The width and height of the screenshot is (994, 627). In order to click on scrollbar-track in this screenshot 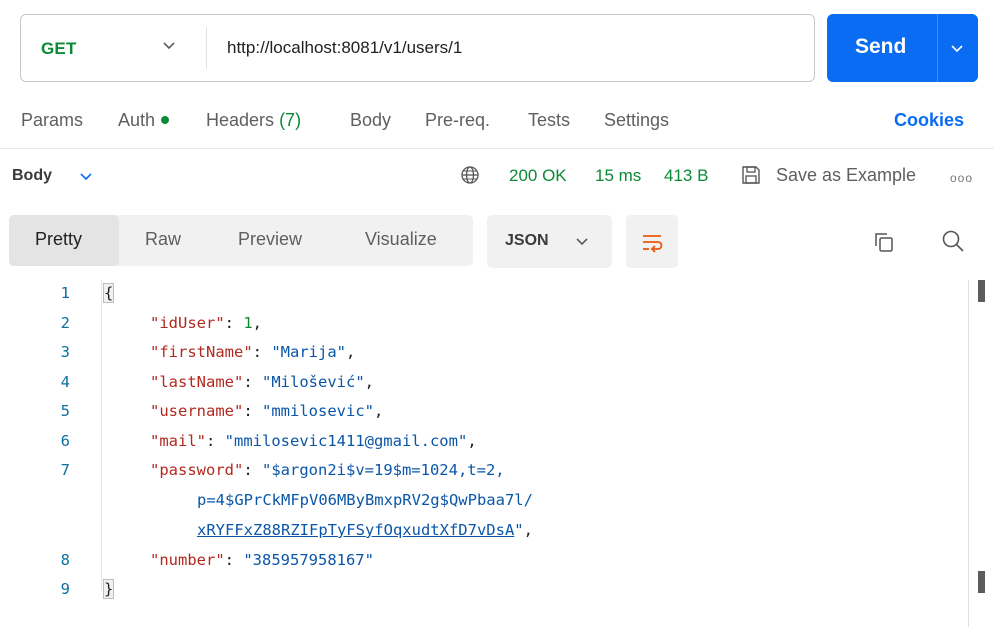, I will do `click(968, 453)`.